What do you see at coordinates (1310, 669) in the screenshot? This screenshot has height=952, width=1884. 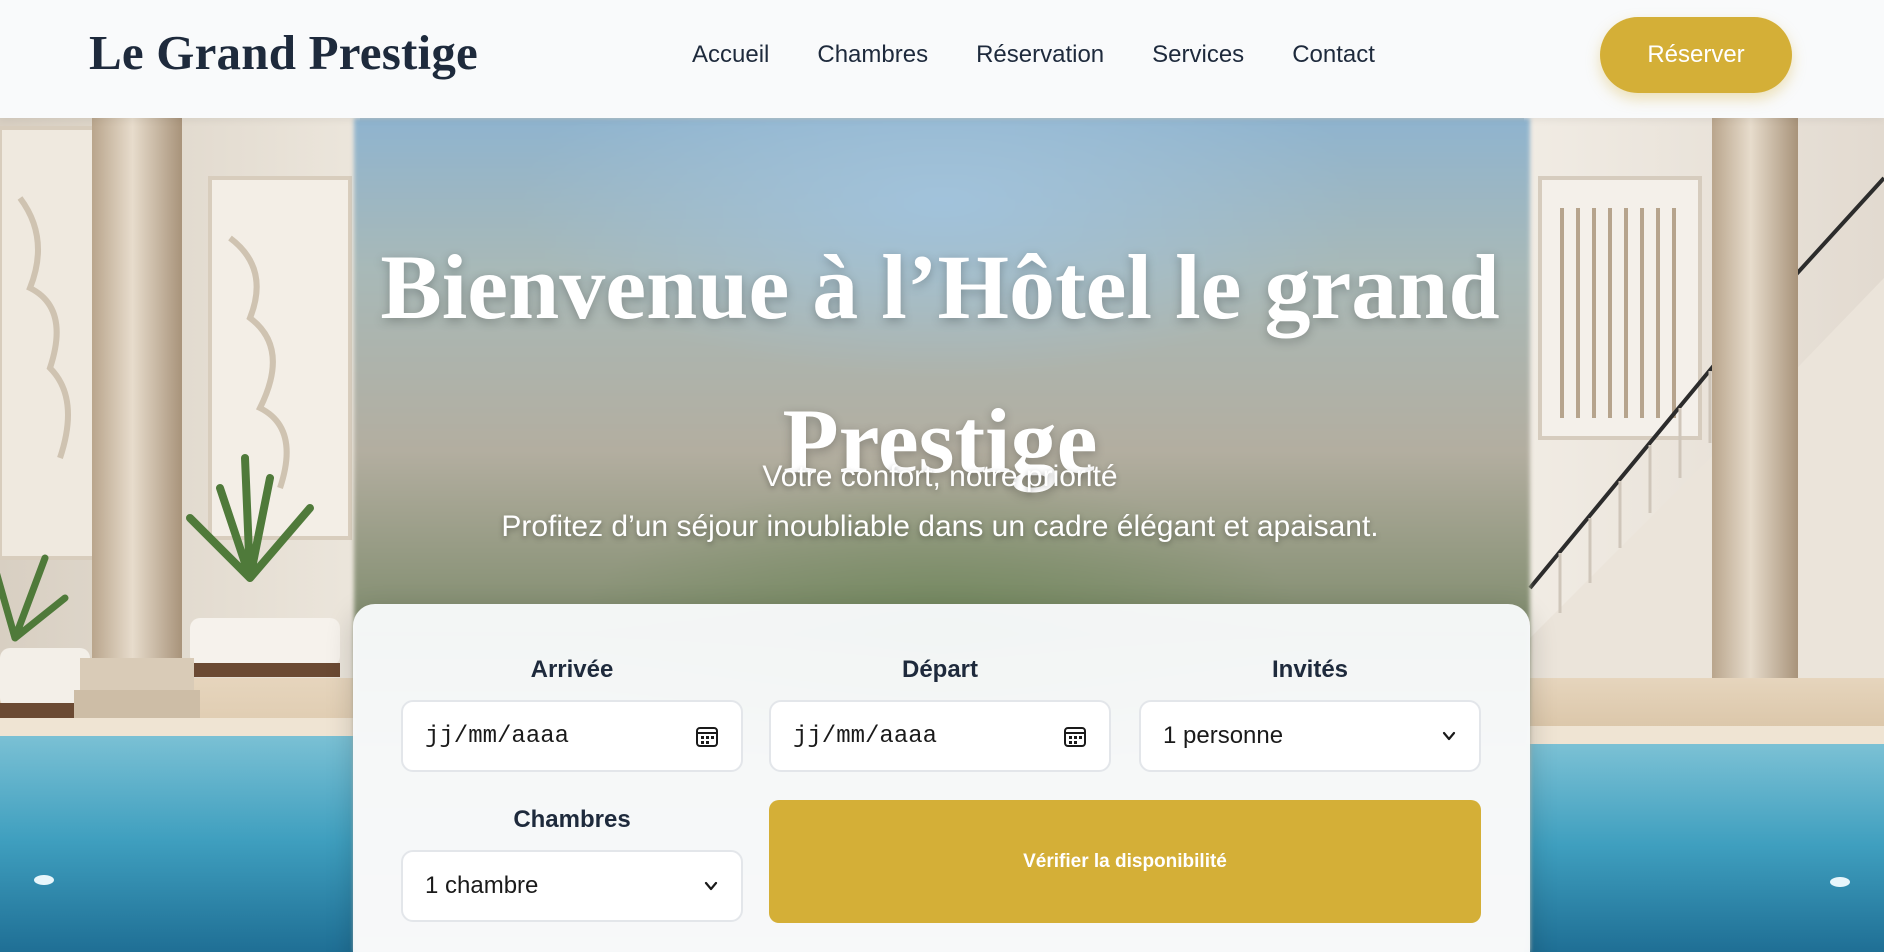 I see `guests-label: Invités` at bounding box center [1310, 669].